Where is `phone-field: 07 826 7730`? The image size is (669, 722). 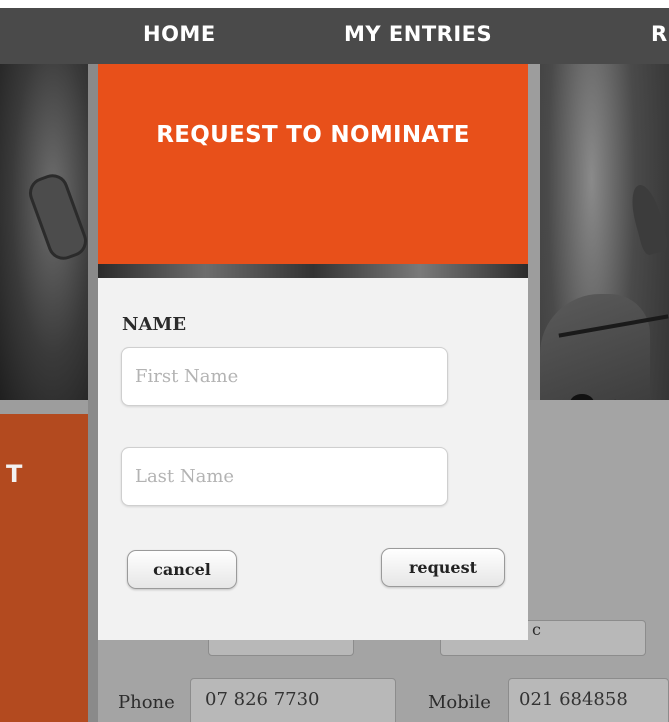
phone-field: 07 826 7730 is located at coordinates (293, 700).